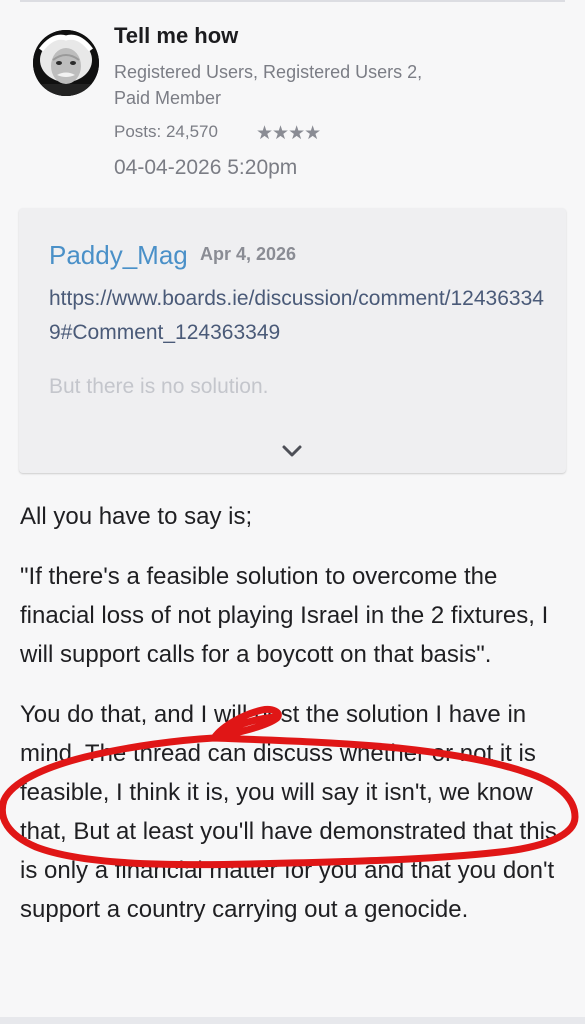  Describe the element at coordinates (118, 255) in the screenshot. I see `quote-author-link: Paddy_Mag` at that location.